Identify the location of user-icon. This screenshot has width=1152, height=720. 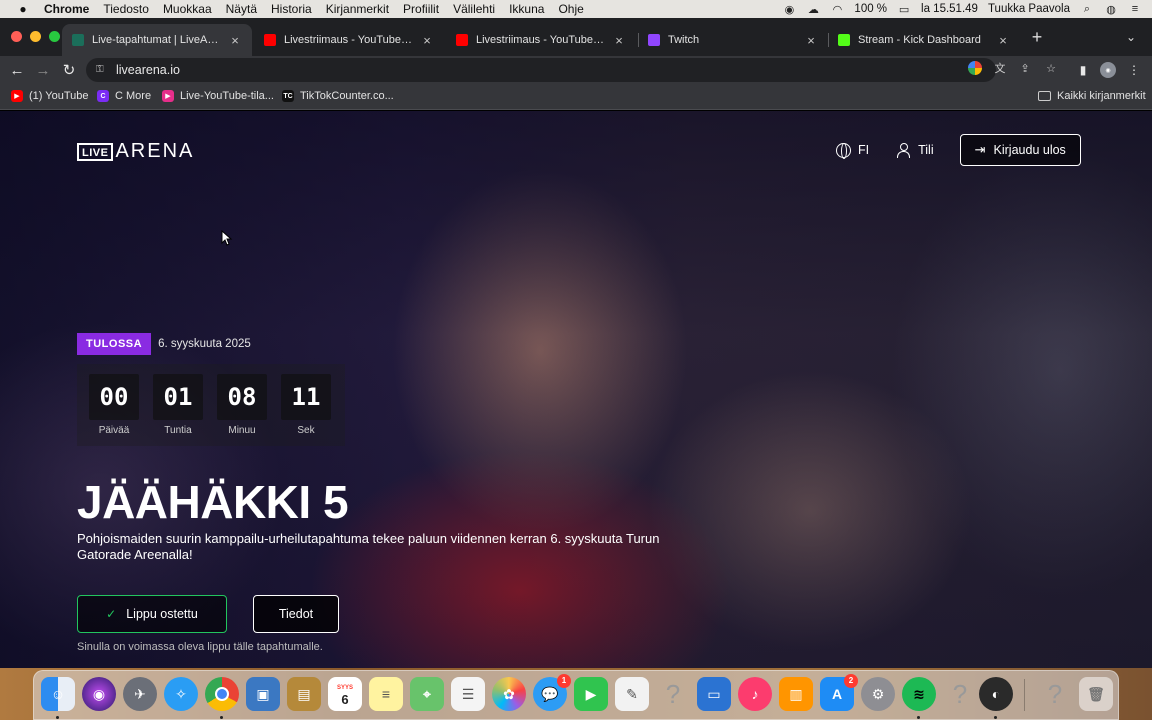
(904, 150).